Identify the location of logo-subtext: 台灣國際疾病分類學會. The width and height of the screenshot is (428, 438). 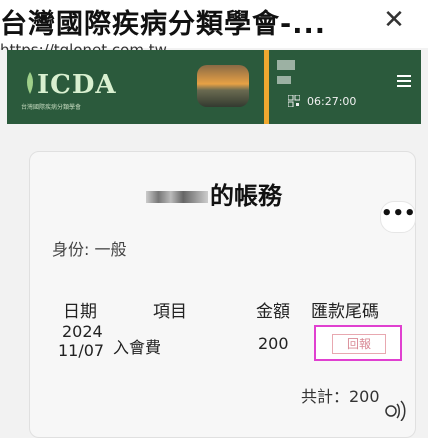
(51, 107).